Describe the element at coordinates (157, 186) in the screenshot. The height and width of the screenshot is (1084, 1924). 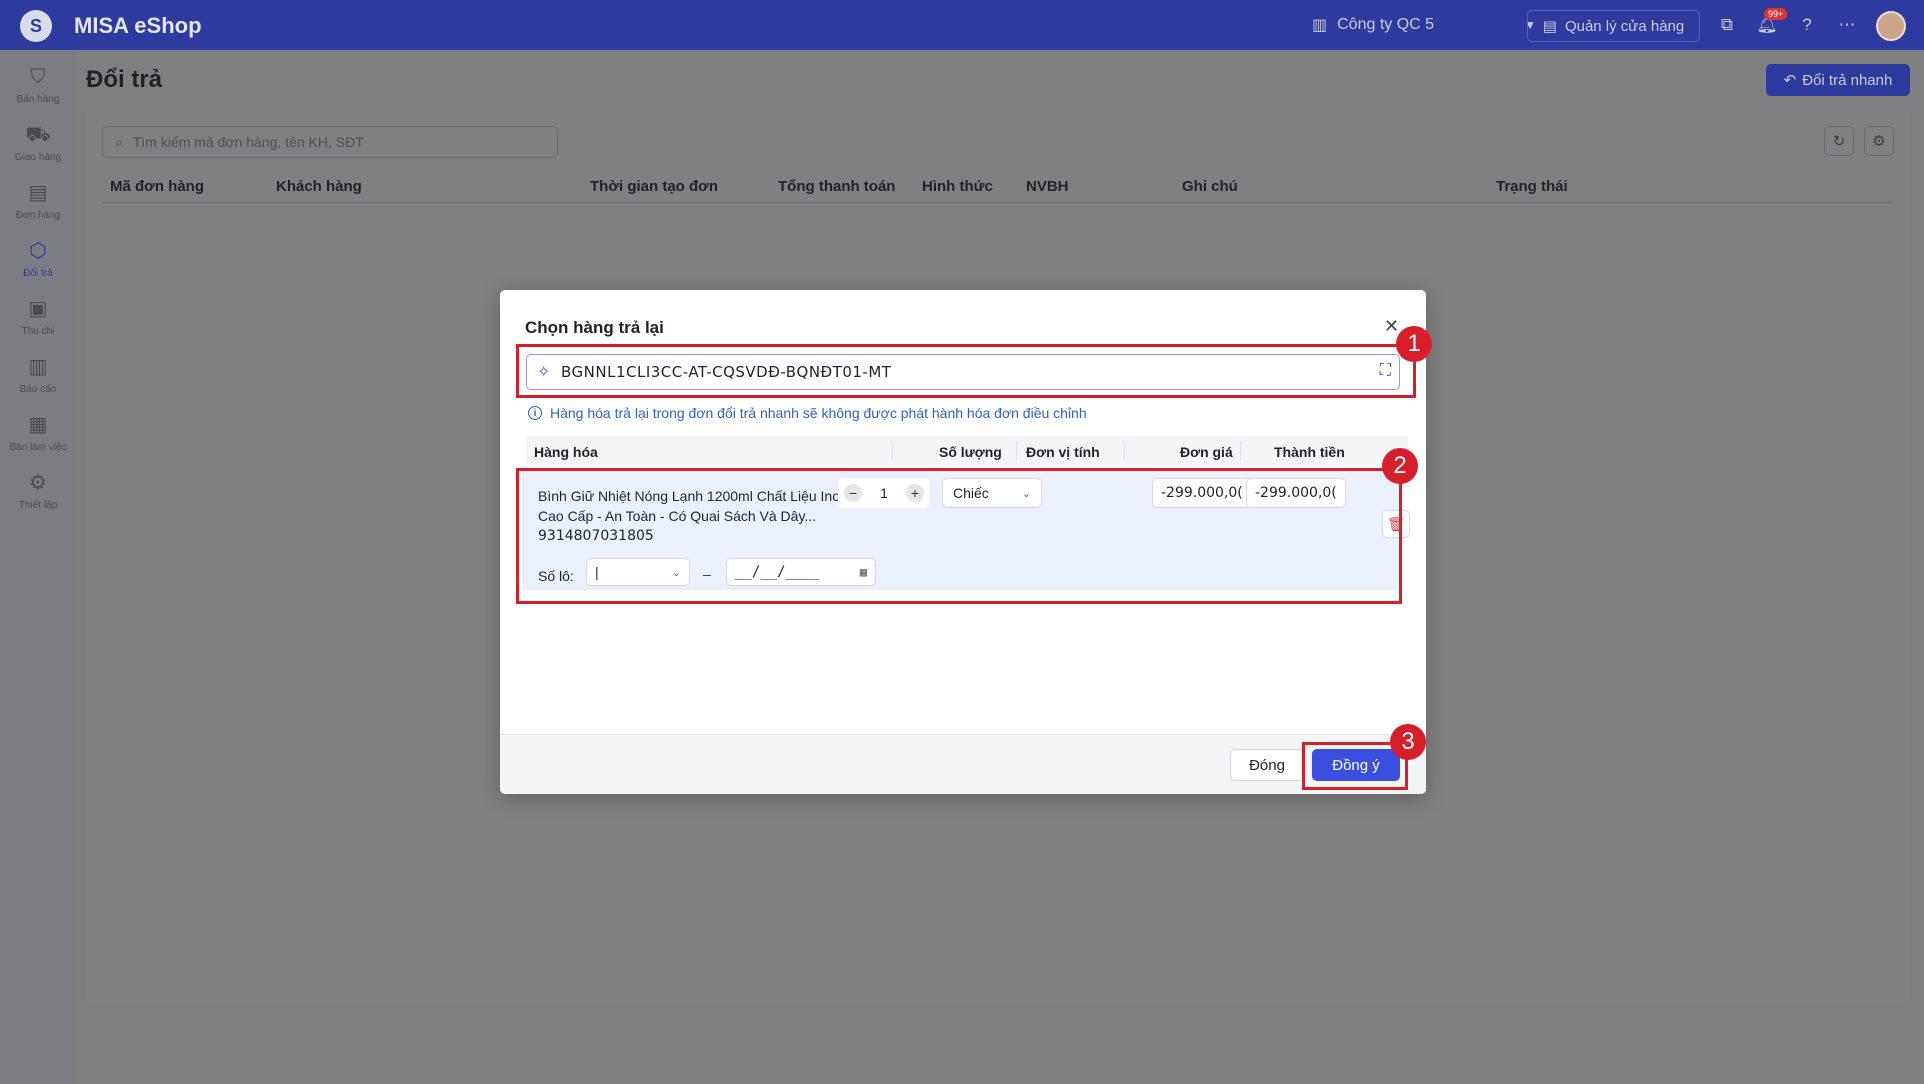
I see `col-order-code: Mã đơn hàng` at that location.